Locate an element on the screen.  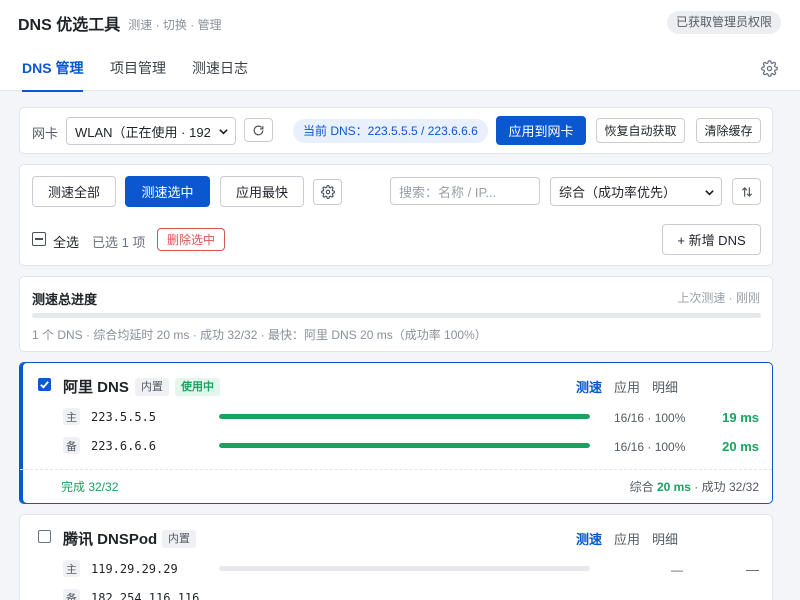
overall-progress-fill is located at coordinates (396, 315).